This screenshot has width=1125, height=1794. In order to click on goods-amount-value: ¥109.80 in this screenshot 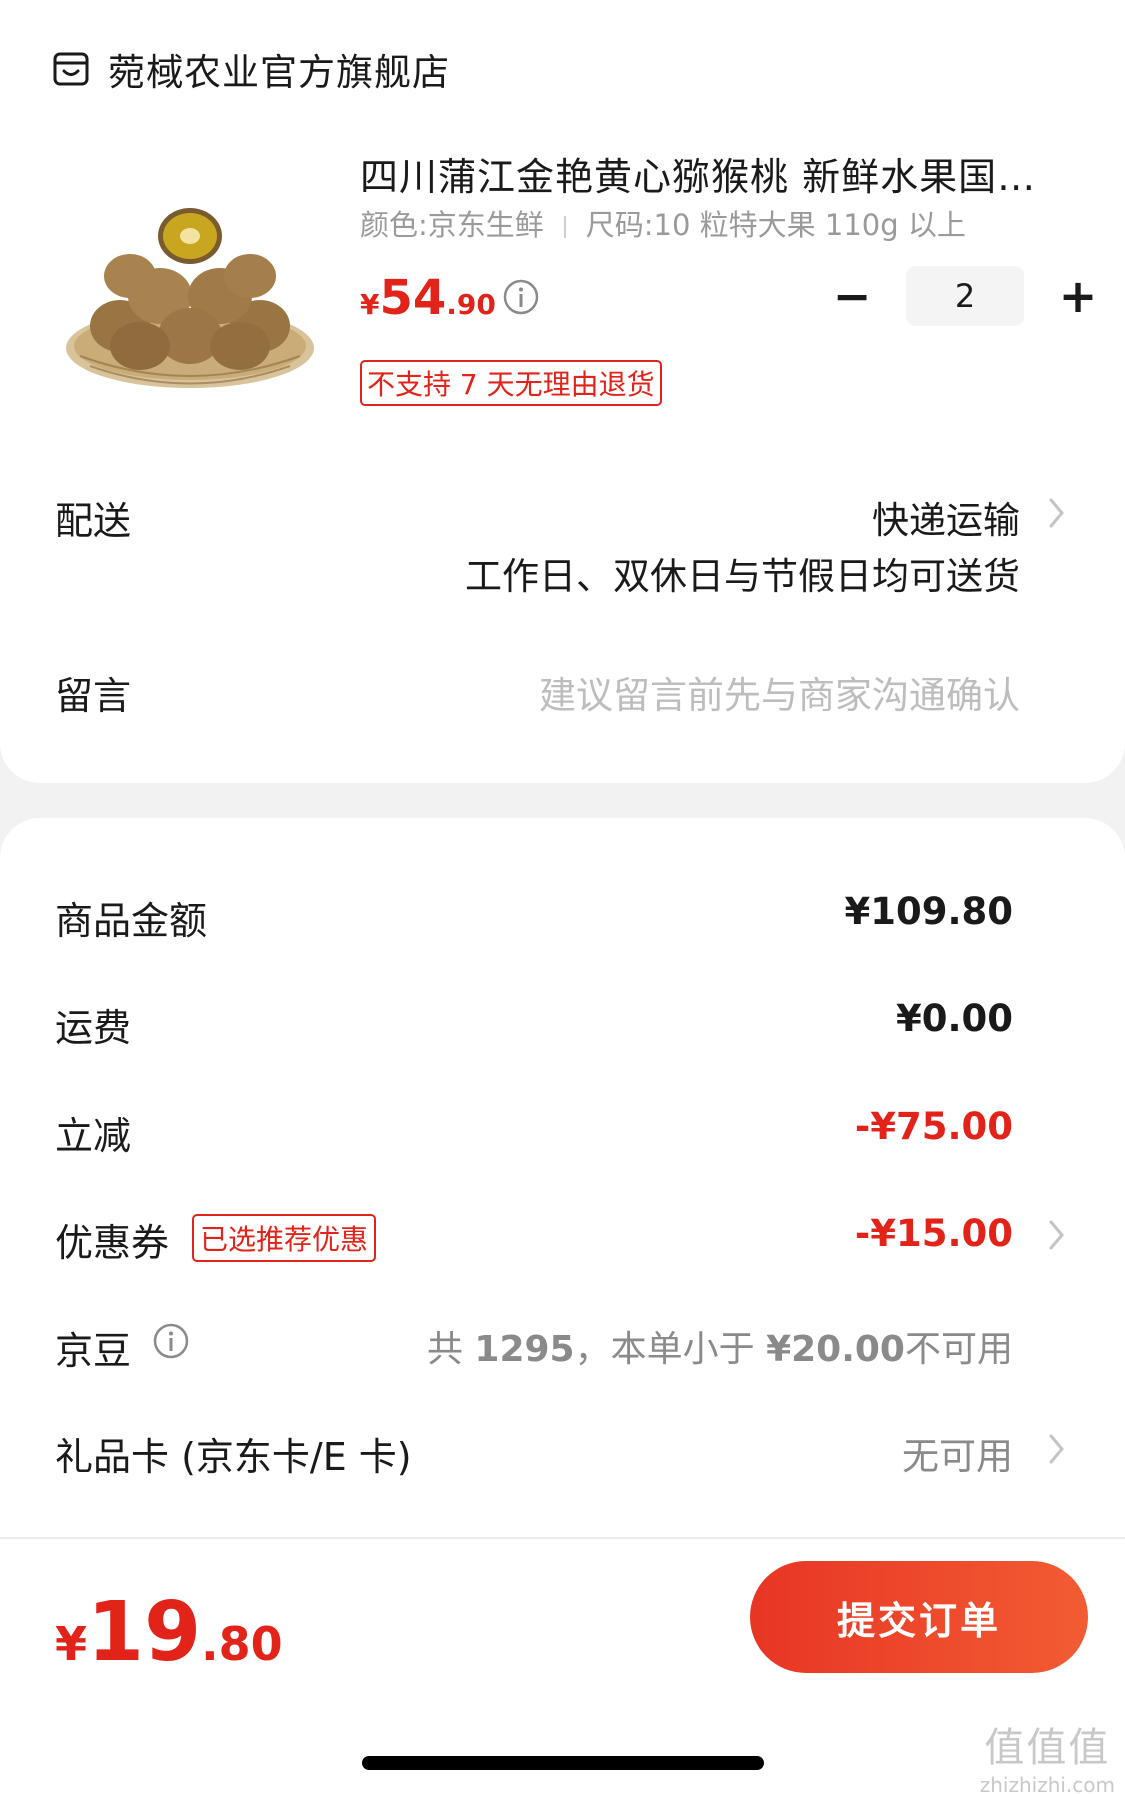, I will do `click(928, 911)`.